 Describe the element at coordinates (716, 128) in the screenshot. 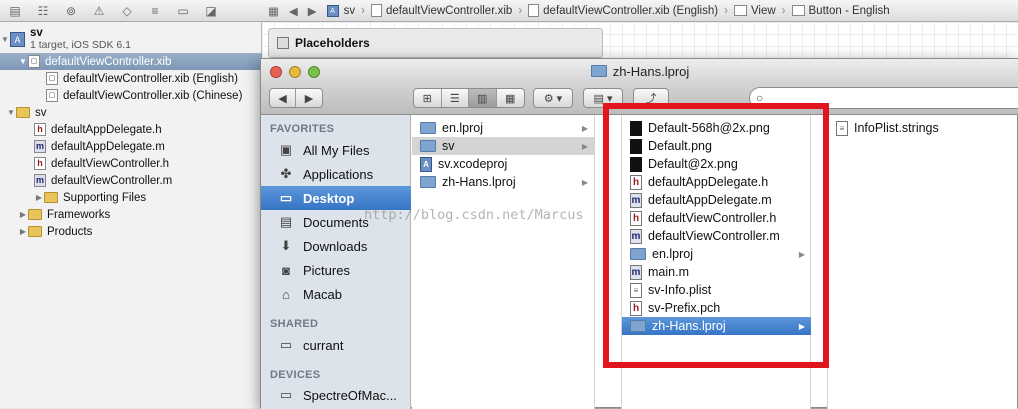

I see `list-item: Default-568h@2x.png` at that location.